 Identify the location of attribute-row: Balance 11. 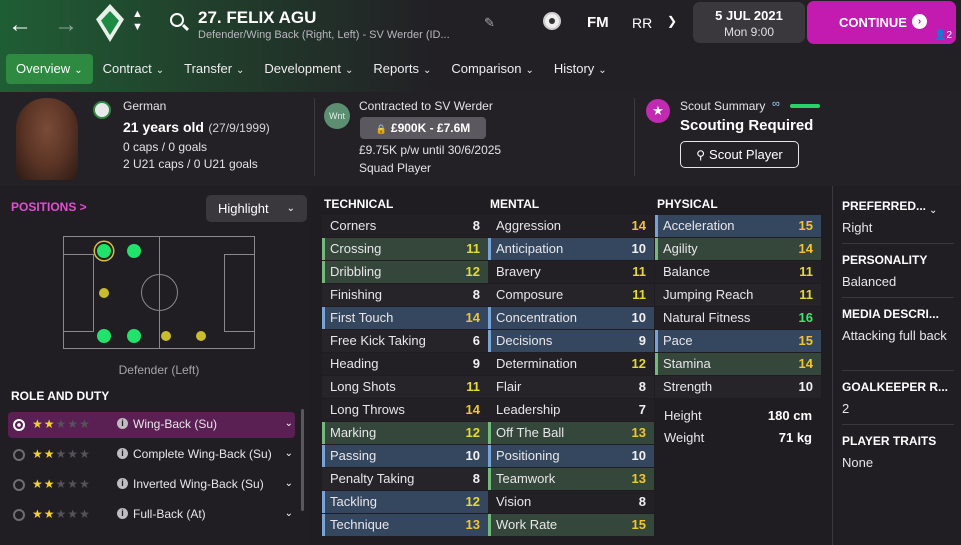
(738, 272).